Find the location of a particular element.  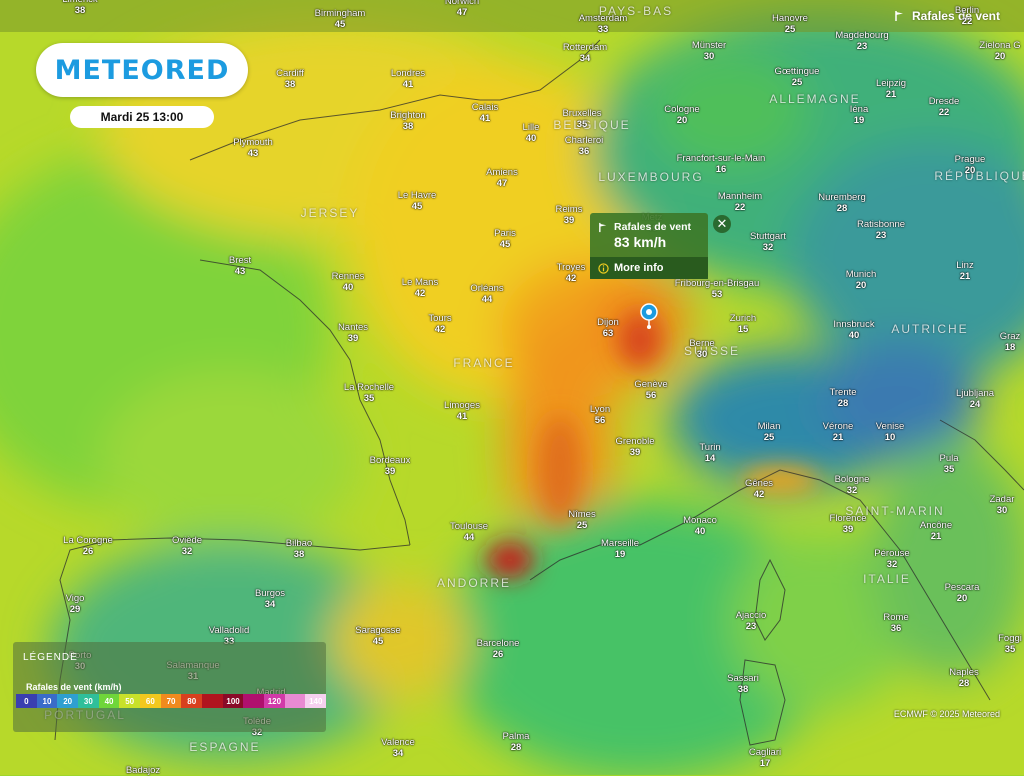

date-selector: Mardi 25 13:00 is located at coordinates (142, 117).